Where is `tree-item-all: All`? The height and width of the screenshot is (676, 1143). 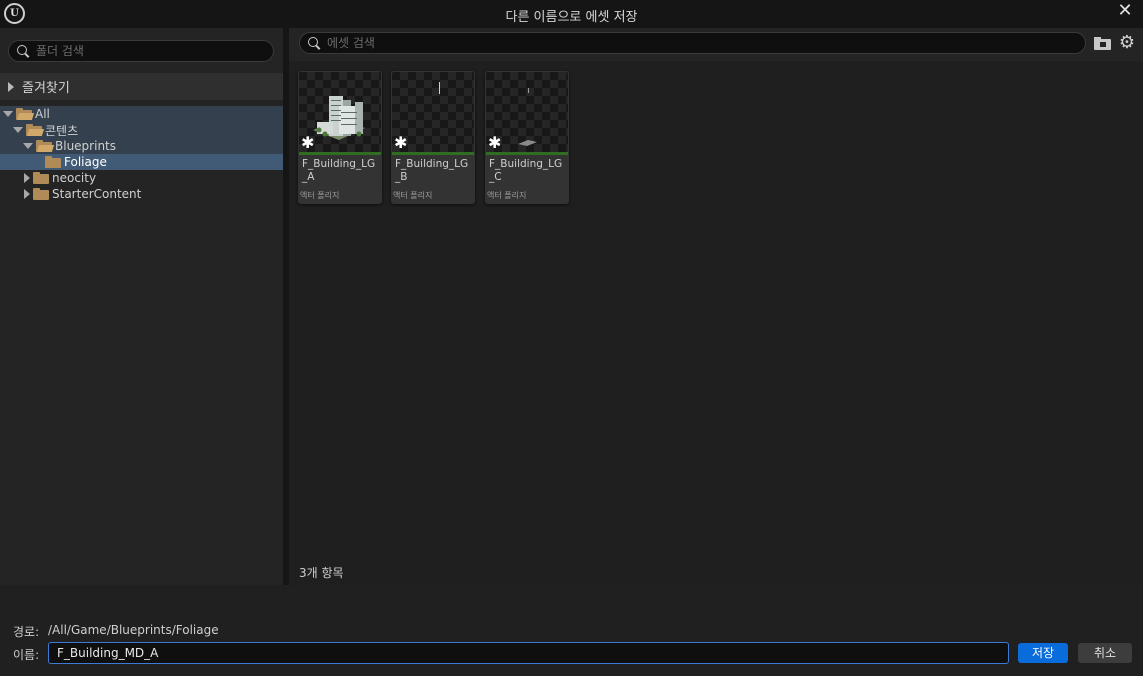
tree-item-all: All is located at coordinates (141, 114).